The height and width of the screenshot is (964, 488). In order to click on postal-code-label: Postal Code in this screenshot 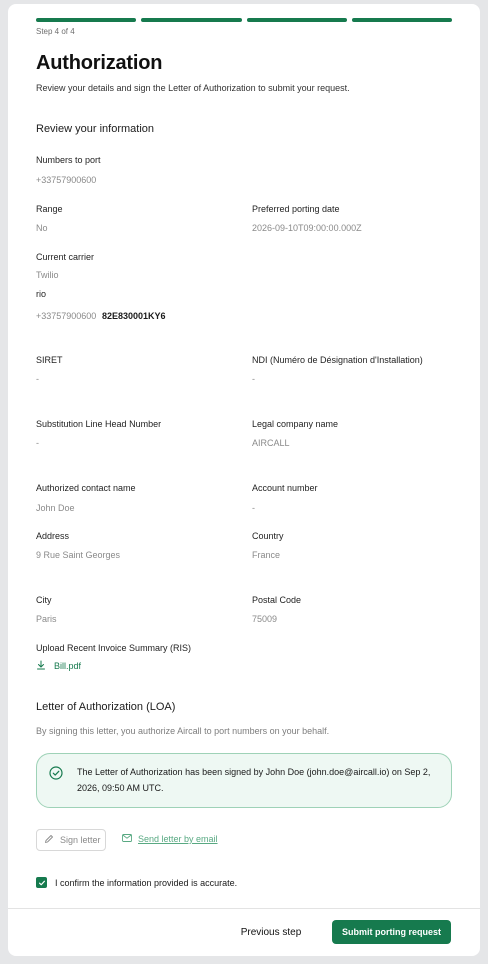, I will do `click(277, 600)`.